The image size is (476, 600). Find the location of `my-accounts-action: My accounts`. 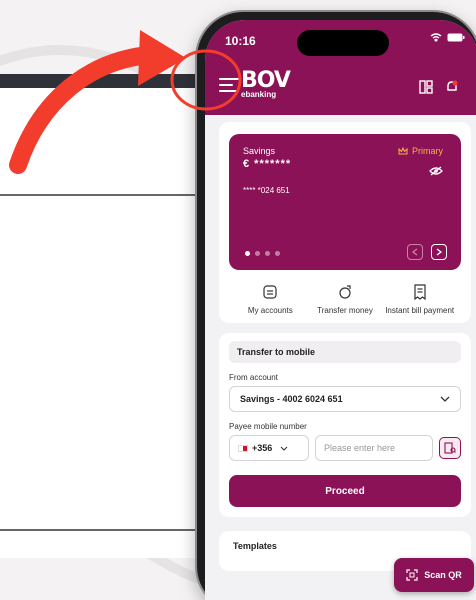

my-accounts-action: My accounts is located at coordinates (270, 299).